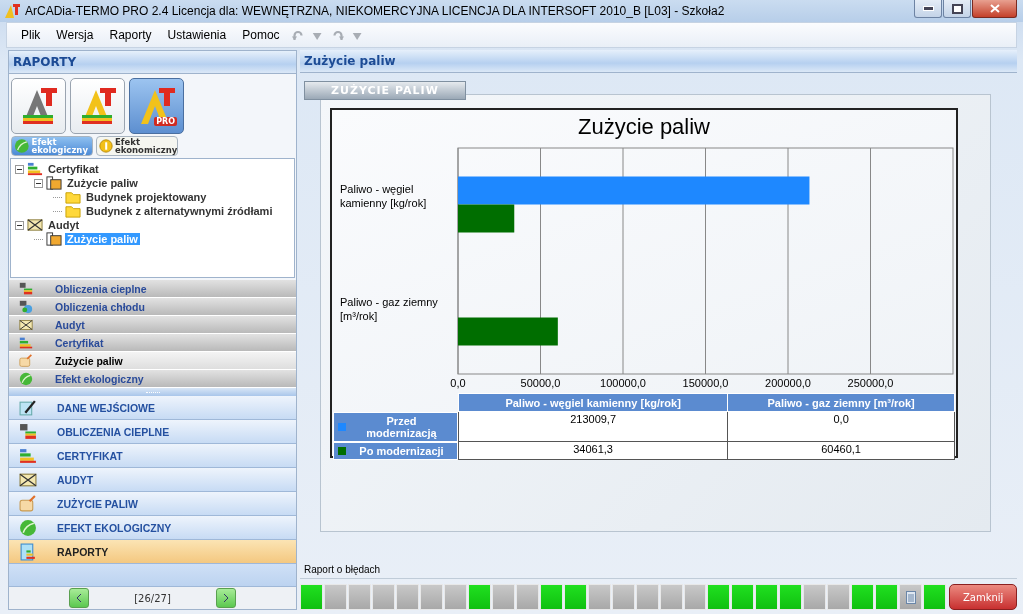 Image resolution: width=1023 pixels, height=614 pixels. I want to click on nav-item: OBLICZENIA CIEPLNE, so click(152, 432).